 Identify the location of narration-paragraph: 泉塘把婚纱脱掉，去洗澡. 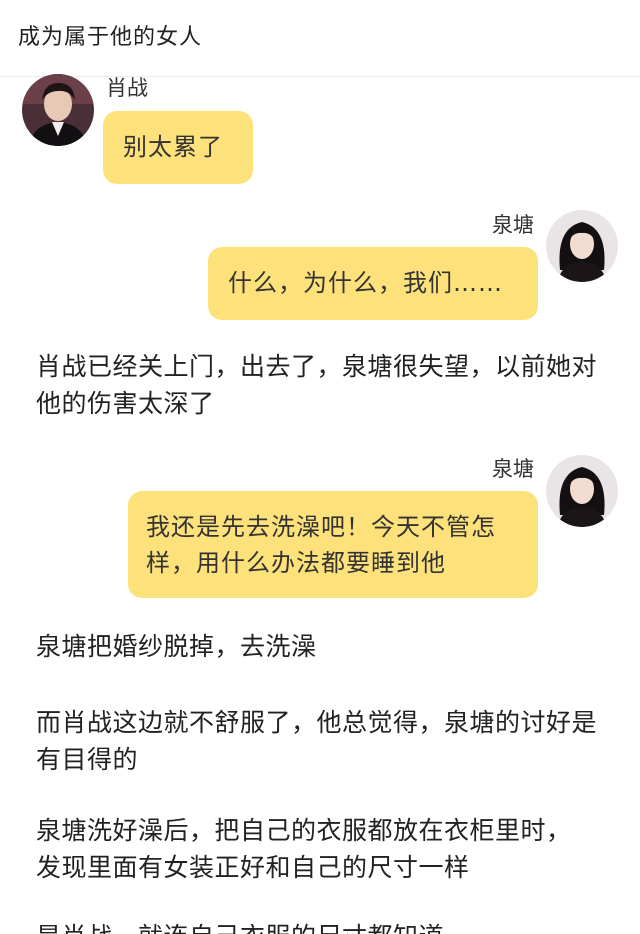
(176, 646).